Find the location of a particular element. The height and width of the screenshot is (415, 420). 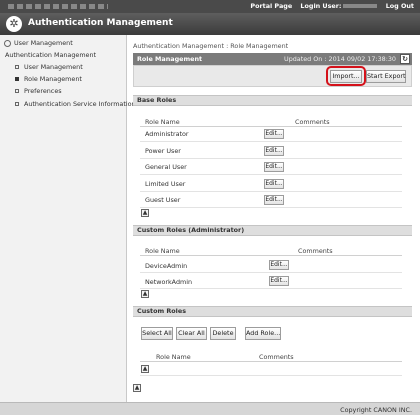

login-user-text: Login User: is located at coordinates (321, 6).